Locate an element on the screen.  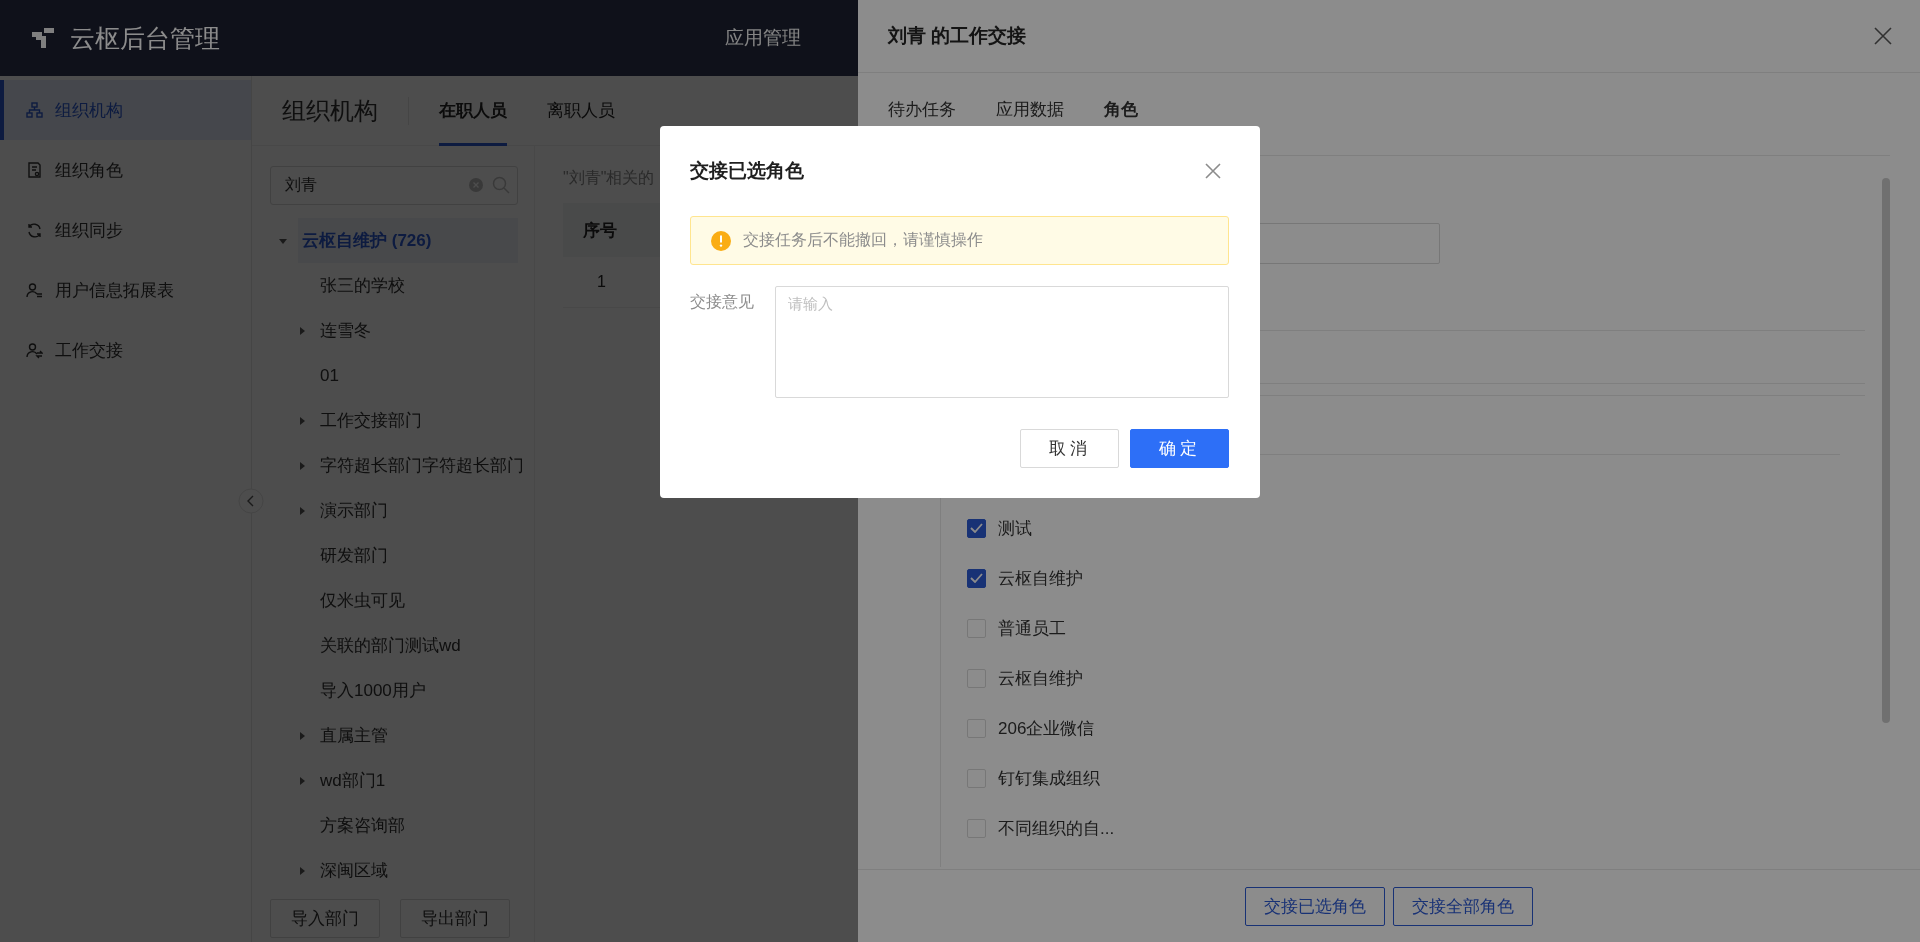
sidebar-item: 组织机构 is located at coordinates (125, 110).